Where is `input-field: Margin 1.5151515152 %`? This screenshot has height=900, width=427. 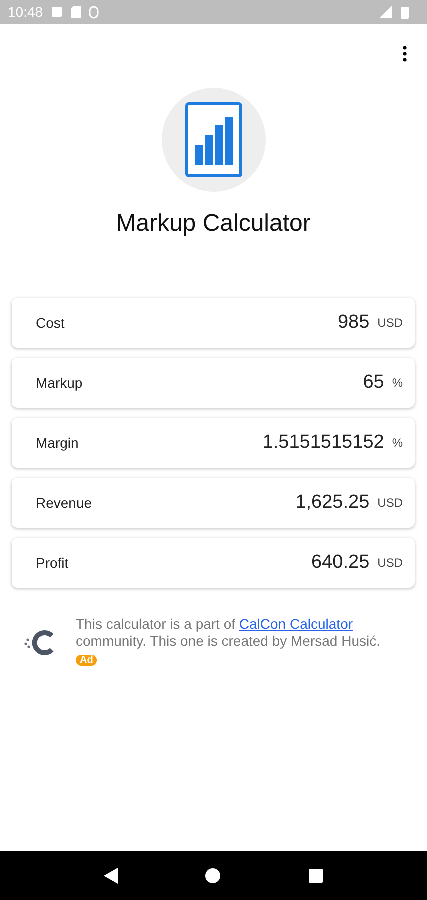
input-field: Margin 1.5151515152 % is located at coordinates (213, 443).